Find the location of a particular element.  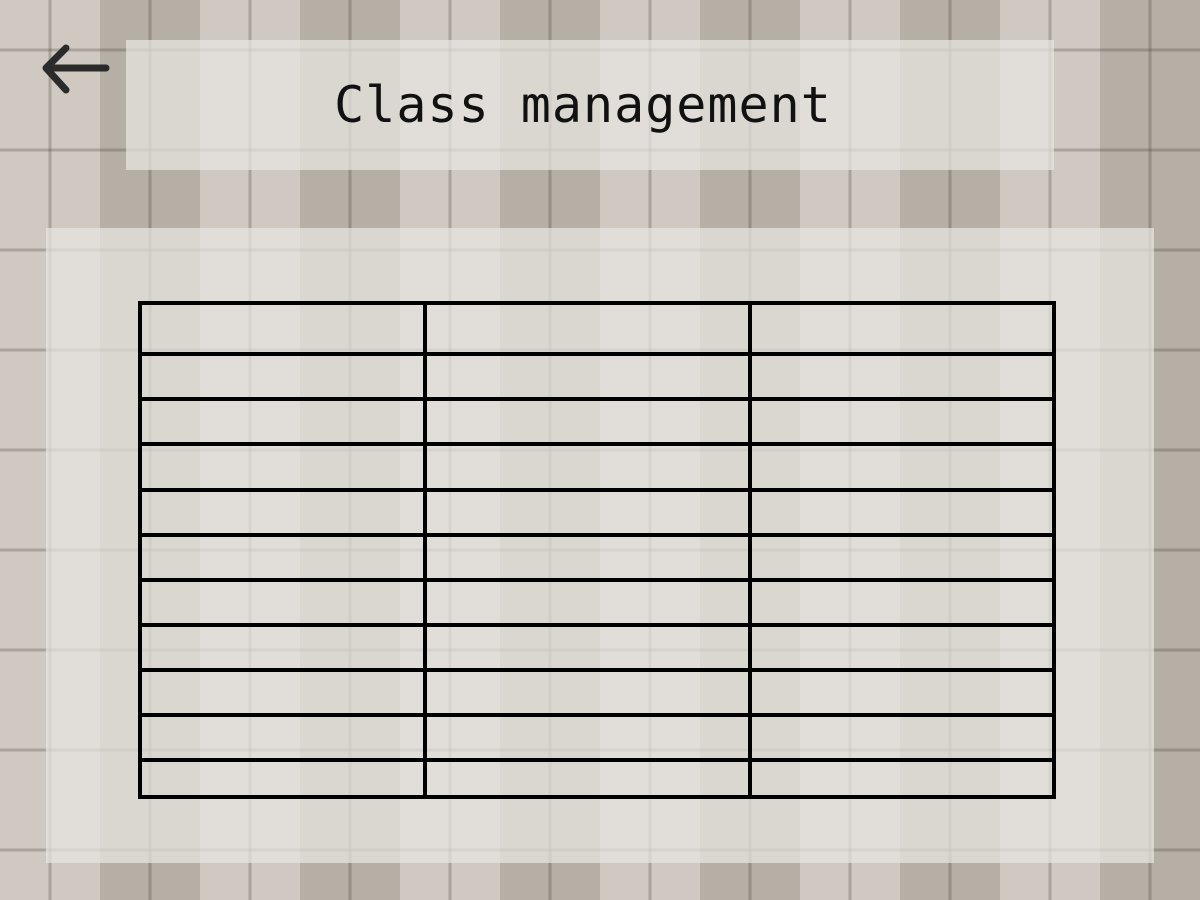

title-panel: Class management is located at coordinates (590, 105).